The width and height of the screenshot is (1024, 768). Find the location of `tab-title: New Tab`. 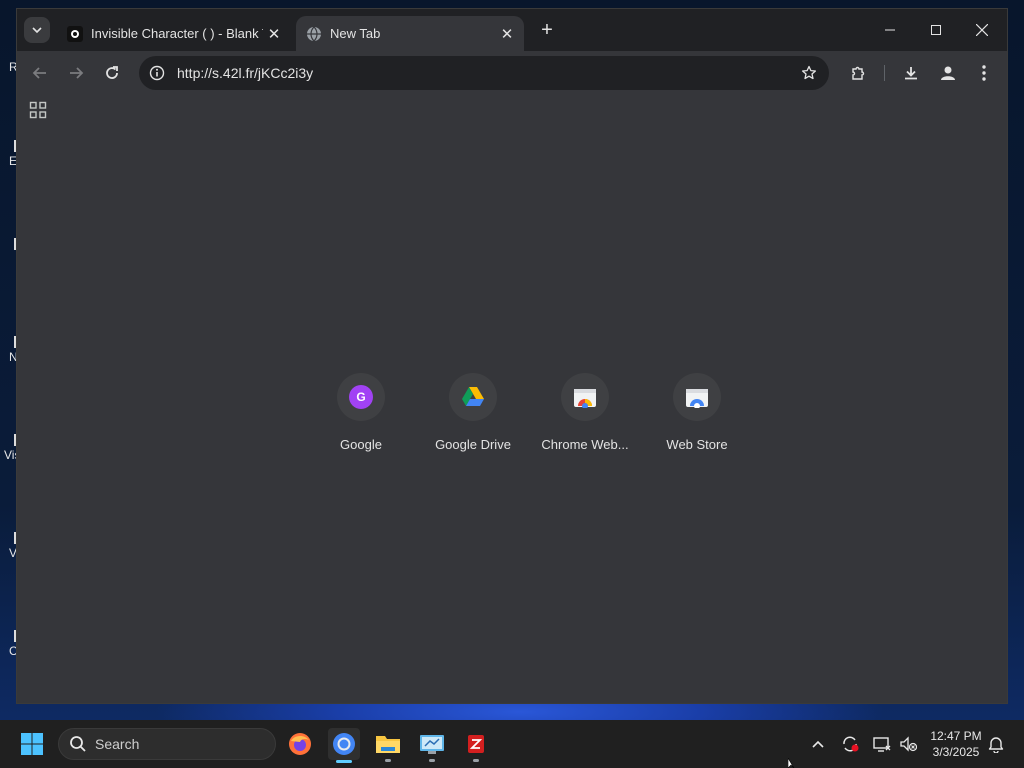

tab-title: New Tab is located at coordinates (355, 33).